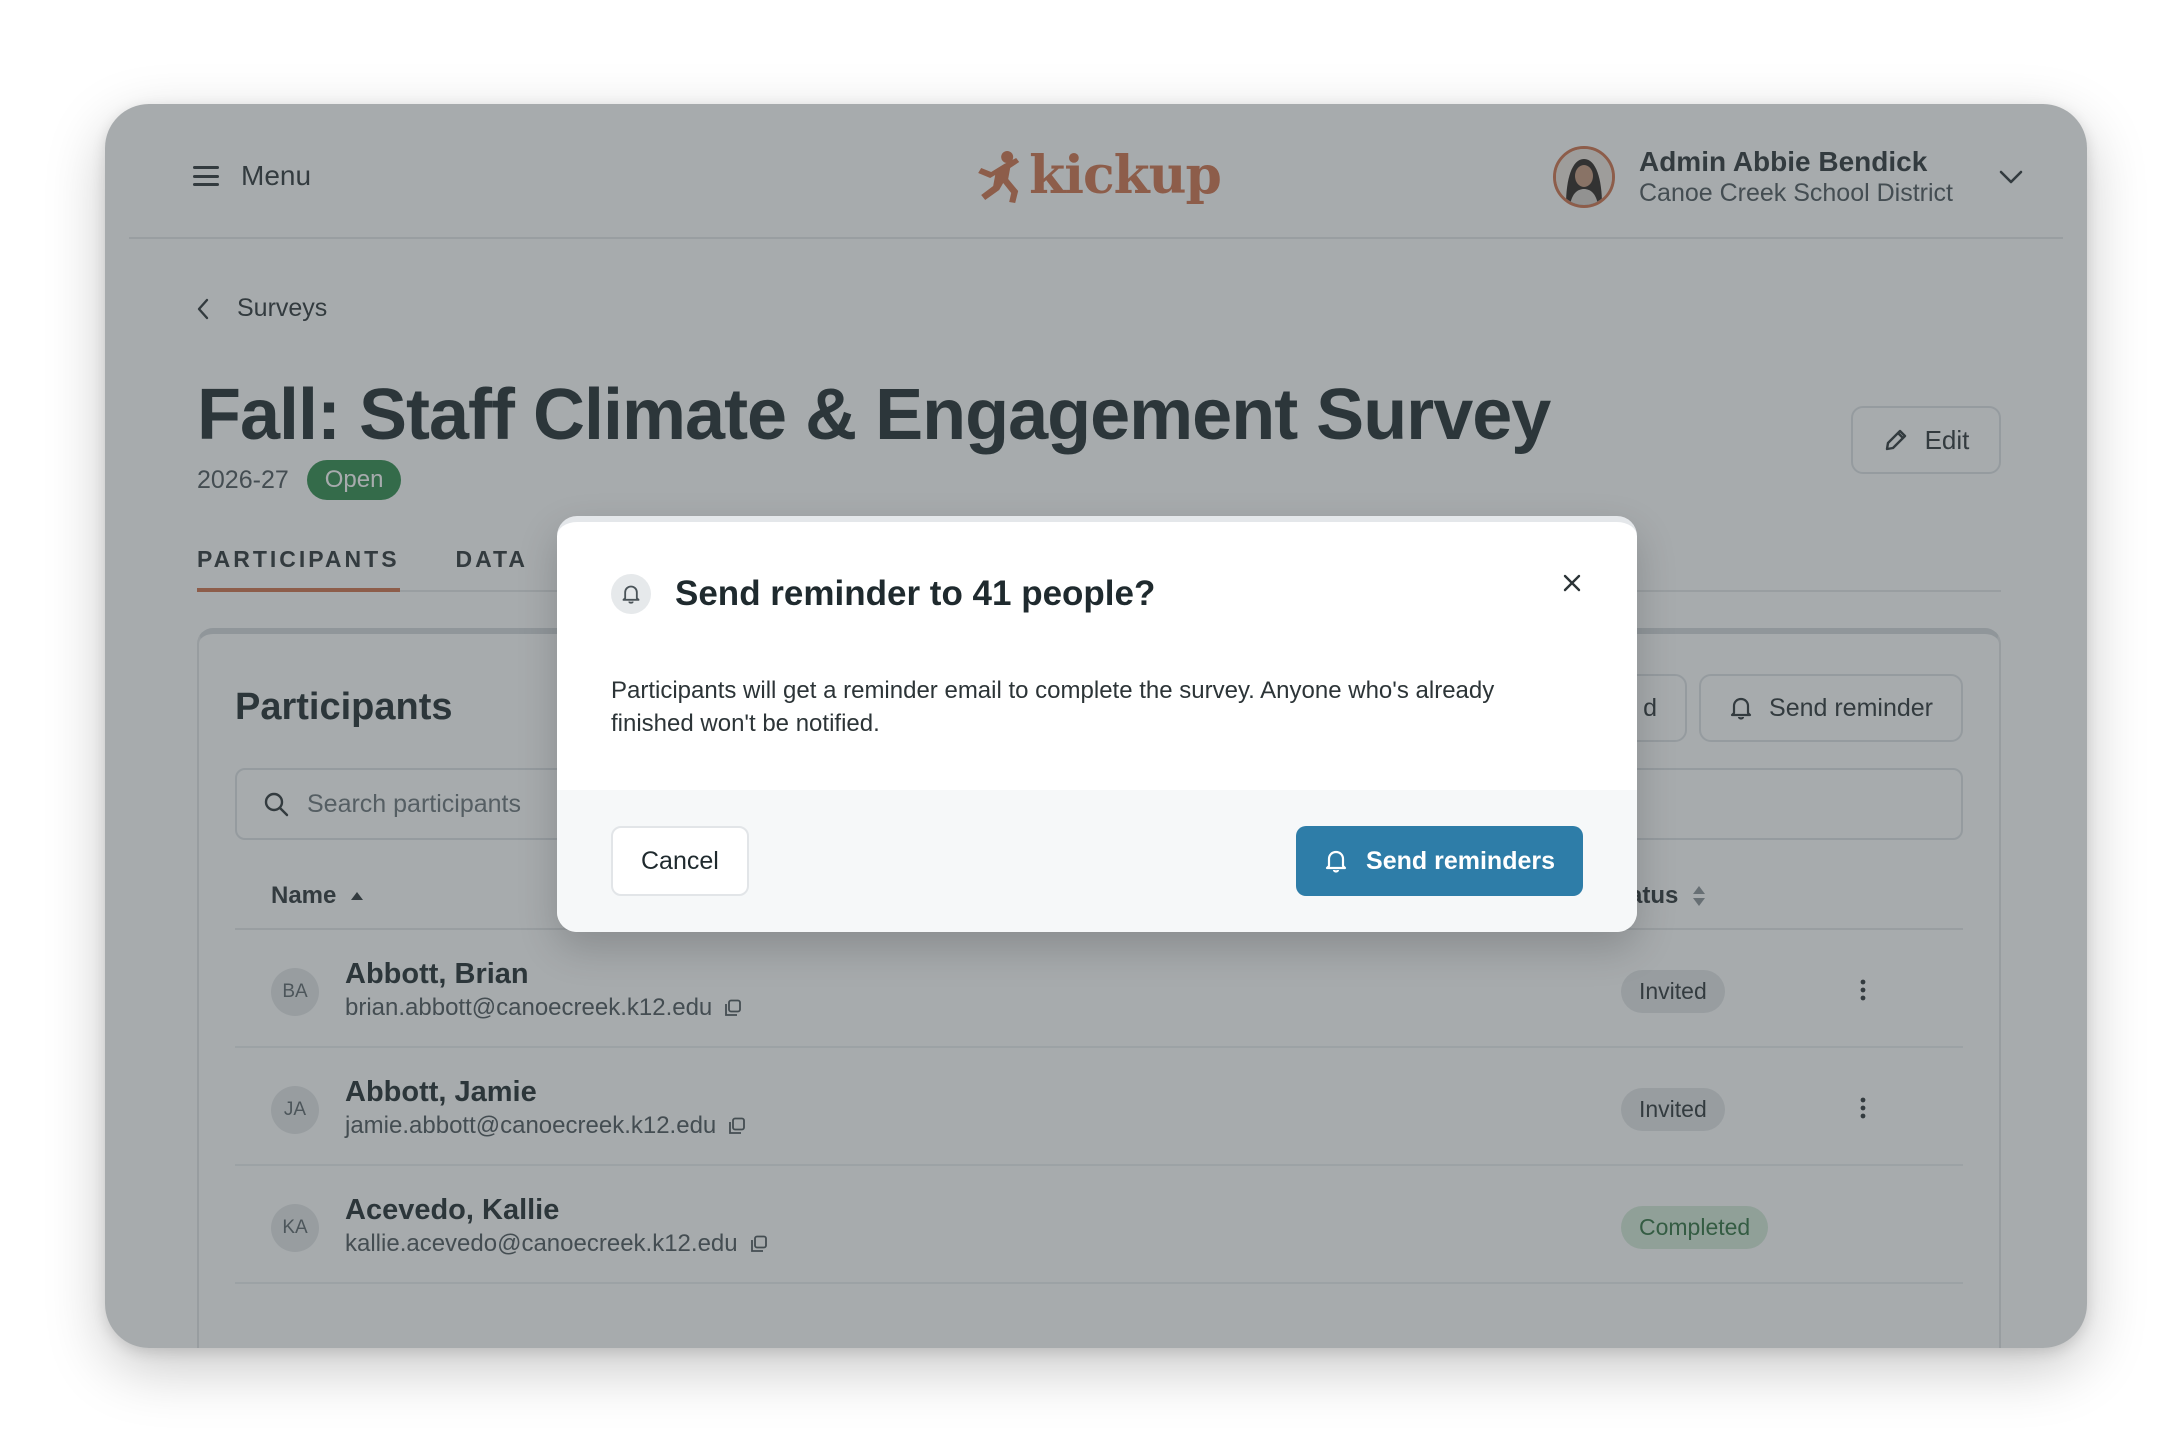 The width and height of the screenshot is (2180, 1448). I want to click on send-reminders-button: Send reminders, so click(1439, 861).